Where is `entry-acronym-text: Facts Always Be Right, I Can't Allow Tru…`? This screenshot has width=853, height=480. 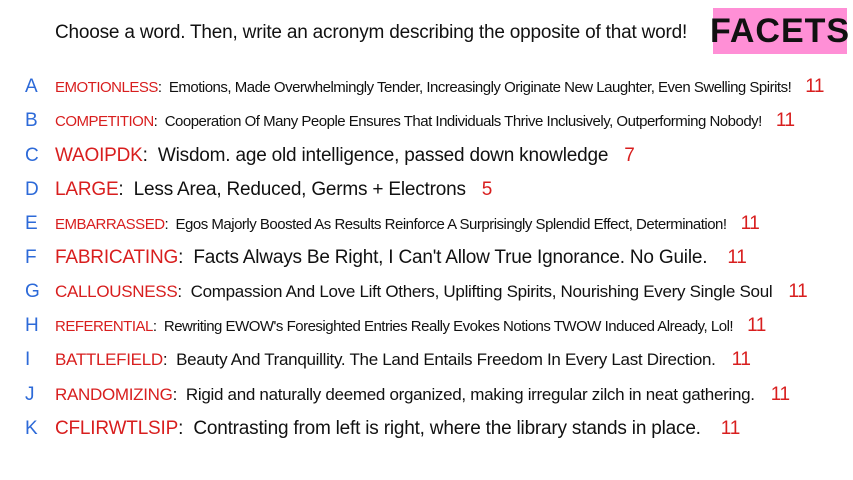
entry-acronym-text: Facts Always Be Right, I Can't Allow Tru… is located at coordinates (450, 257).